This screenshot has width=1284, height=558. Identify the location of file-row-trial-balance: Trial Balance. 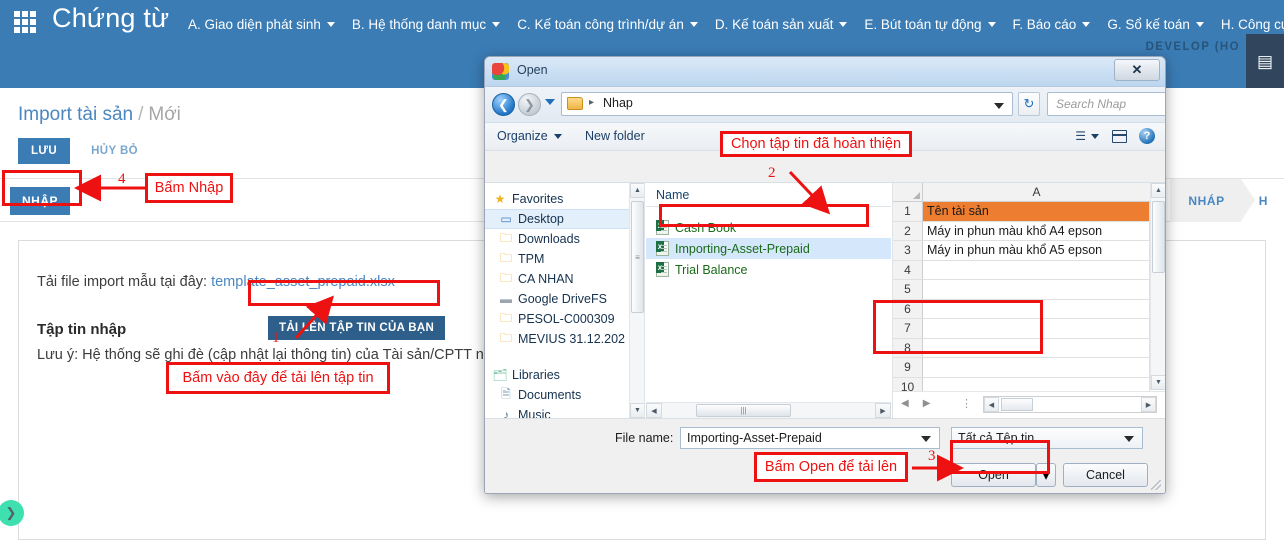
(768, 269).